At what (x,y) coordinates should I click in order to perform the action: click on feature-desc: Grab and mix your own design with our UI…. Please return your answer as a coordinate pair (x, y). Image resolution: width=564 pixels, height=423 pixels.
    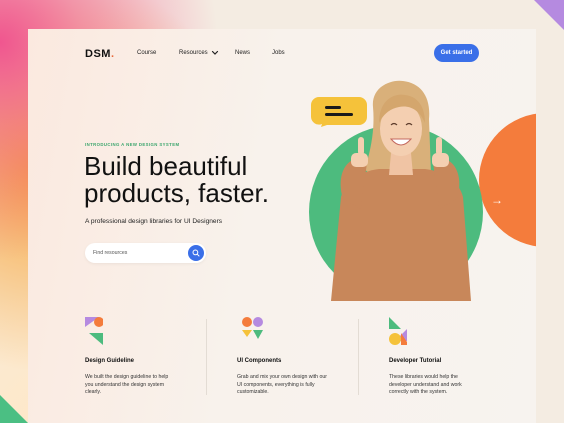
    Looking at the image, I should click on (282, 384).